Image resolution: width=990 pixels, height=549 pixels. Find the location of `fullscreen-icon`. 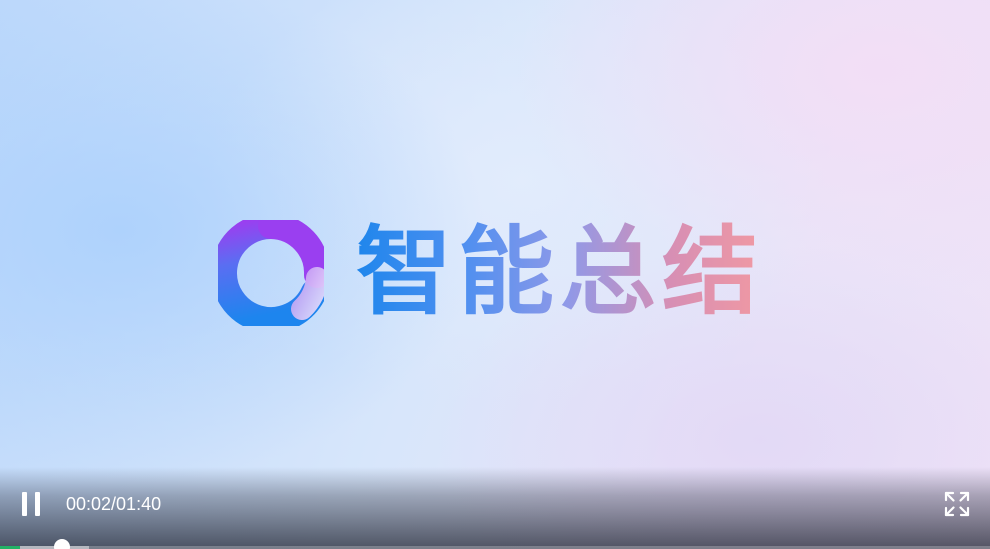

fullscreen-icon is located at coordinates (957, 504).